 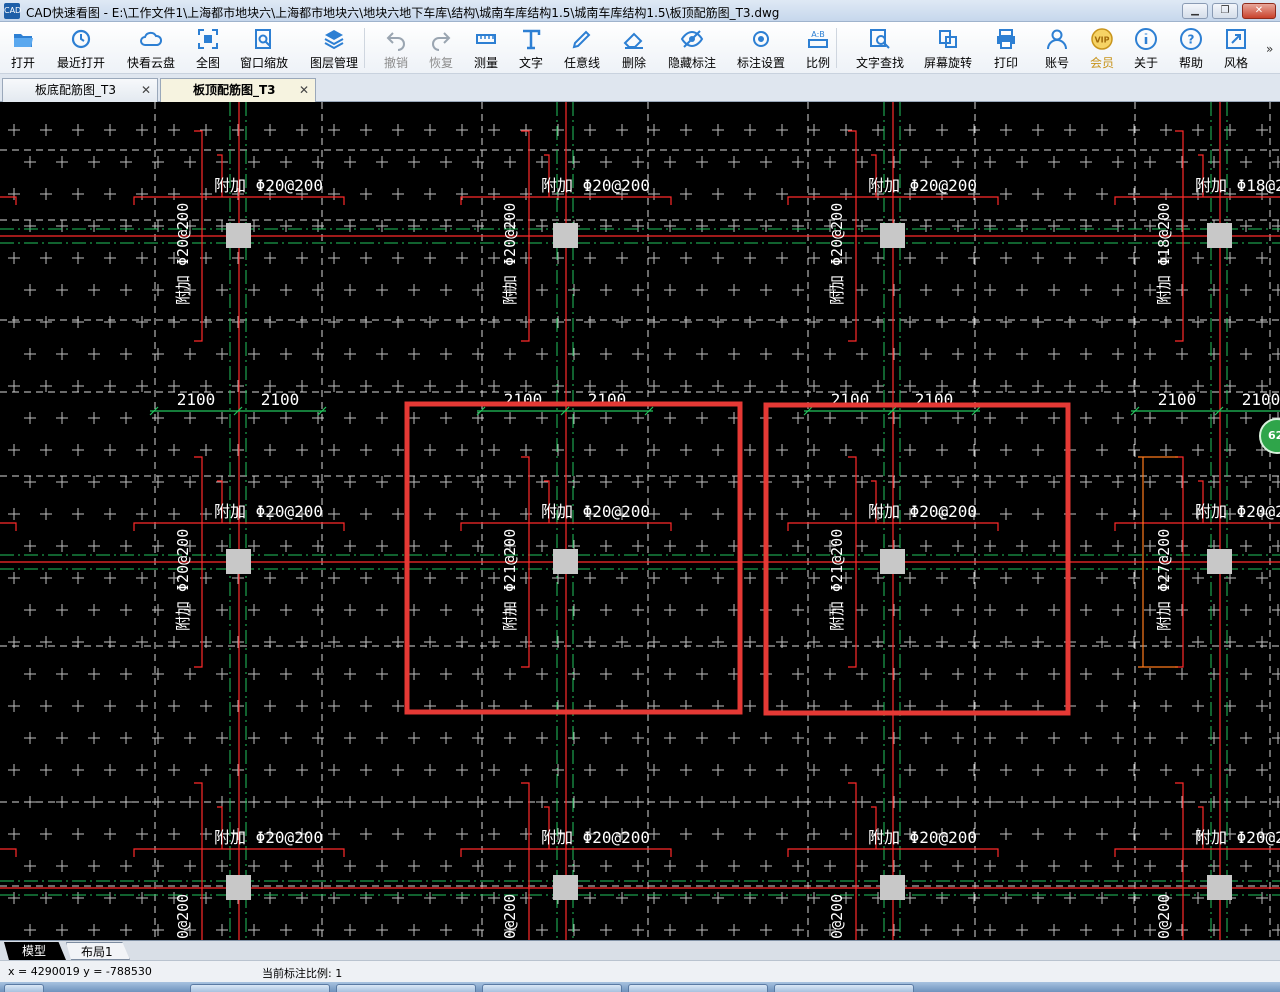 I want to click on tab-model: 模型, so click(x=35, y=951).